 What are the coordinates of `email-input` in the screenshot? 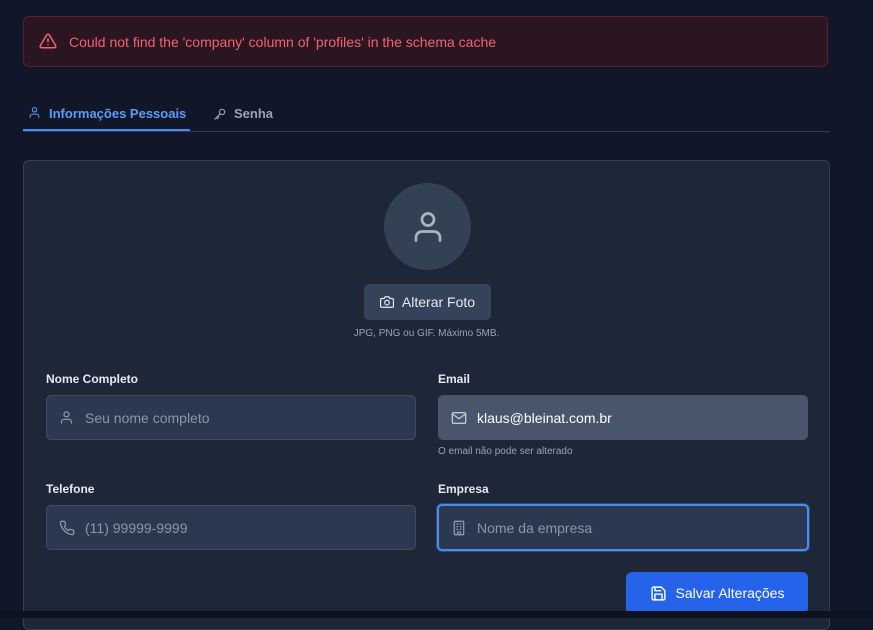 It's located at (627, 417).